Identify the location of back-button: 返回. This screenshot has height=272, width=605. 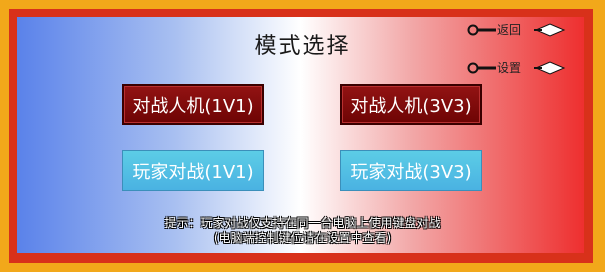
(516, 30).